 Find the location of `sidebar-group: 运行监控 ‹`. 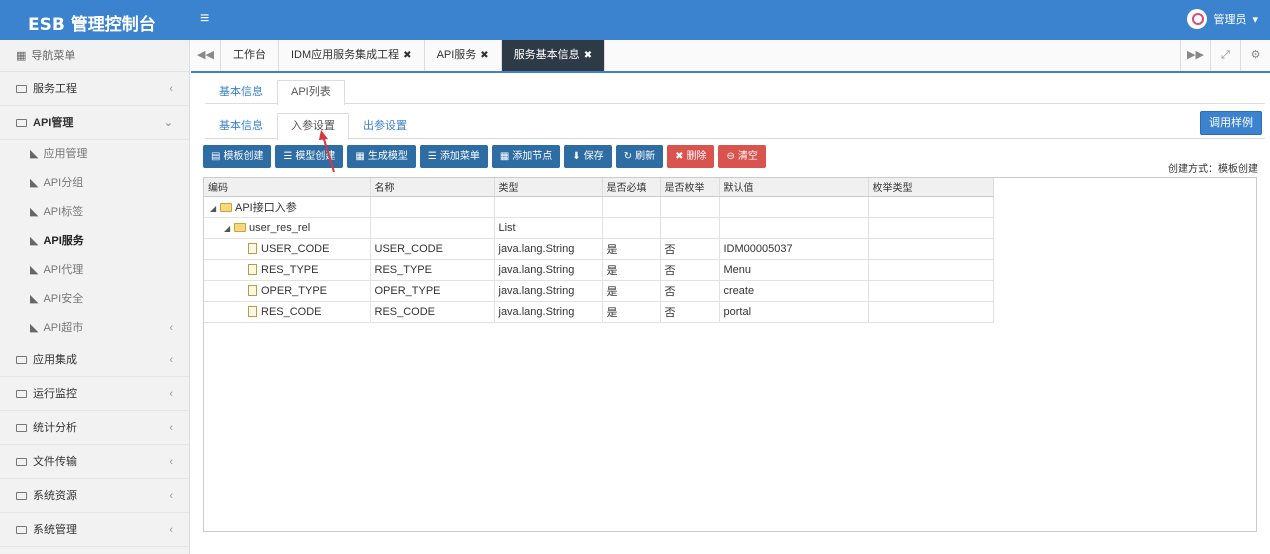

sidebar-group: 运行监控 ‹ is located at coordinates (94, 394).